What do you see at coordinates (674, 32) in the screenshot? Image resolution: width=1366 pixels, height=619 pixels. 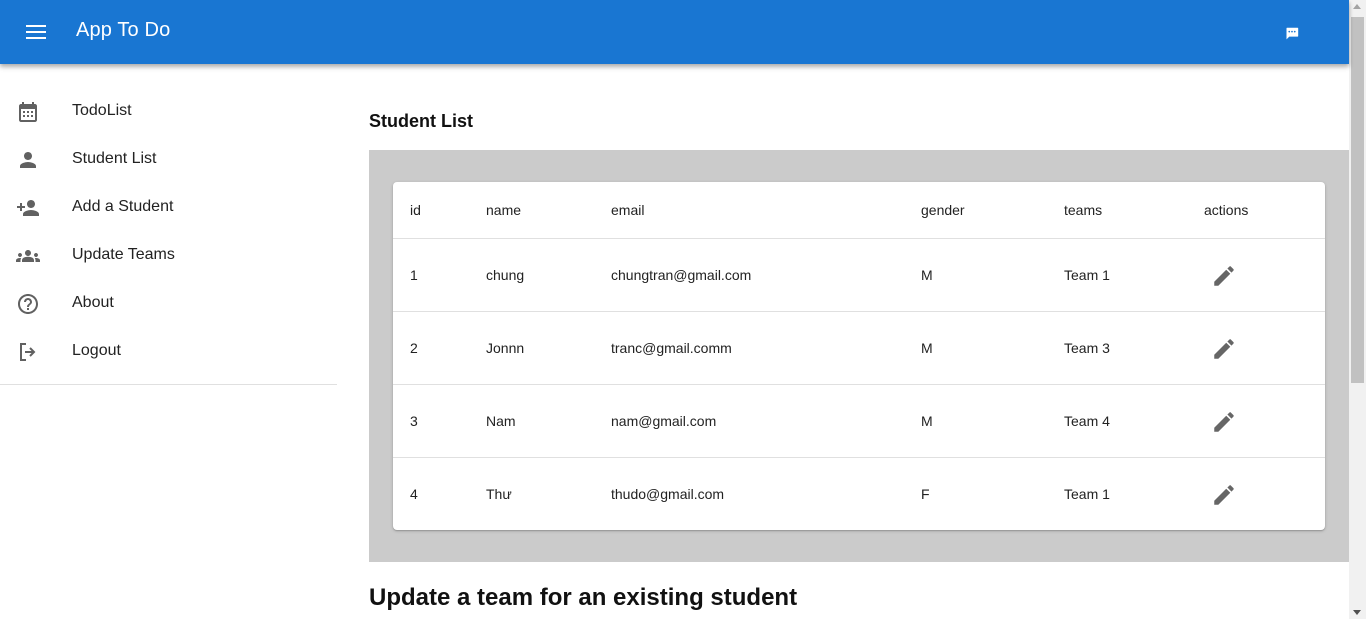 I see `app-bar: App To Do` at bounding box center [674, 32].